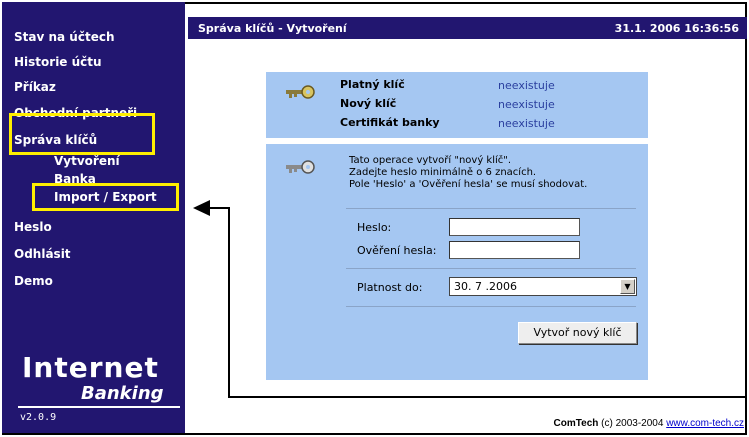 This screenshot has width=749, height=437. What do you see at coordinates (443, 172) in the screenshot?
I see `info-line-2: Zadejte heslo minimálně o 6 znacích.` at bounding box center [443, 172].